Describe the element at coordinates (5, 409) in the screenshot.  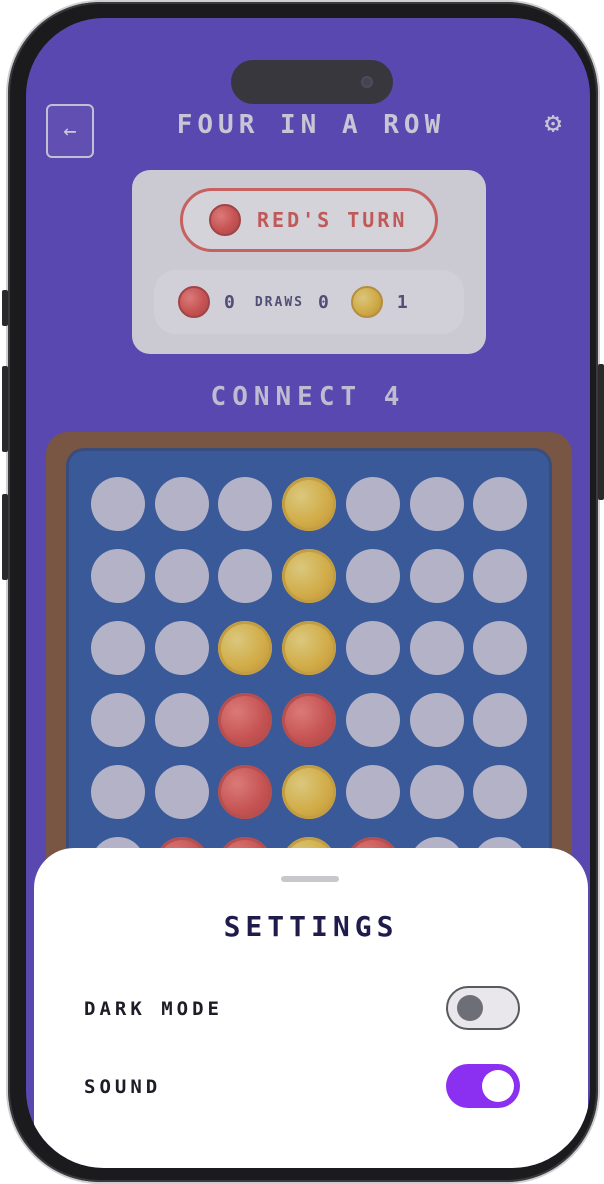
I see `volume-up-button` at that location.